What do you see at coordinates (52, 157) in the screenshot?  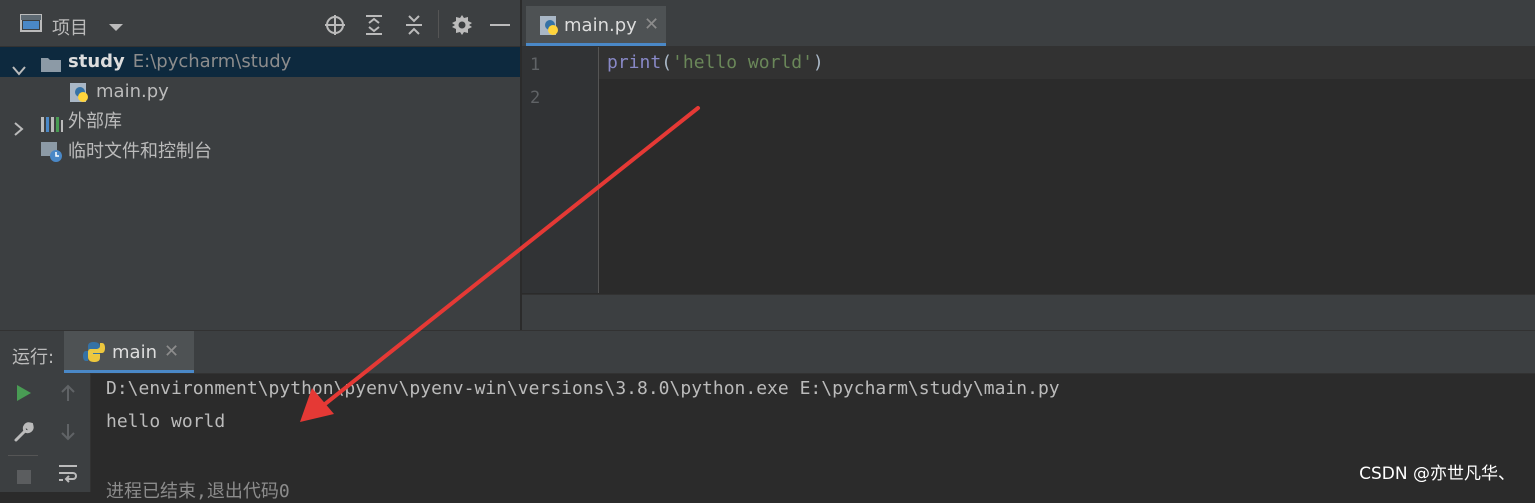 I see `scratches-icon` at bounding box center [52, 157].